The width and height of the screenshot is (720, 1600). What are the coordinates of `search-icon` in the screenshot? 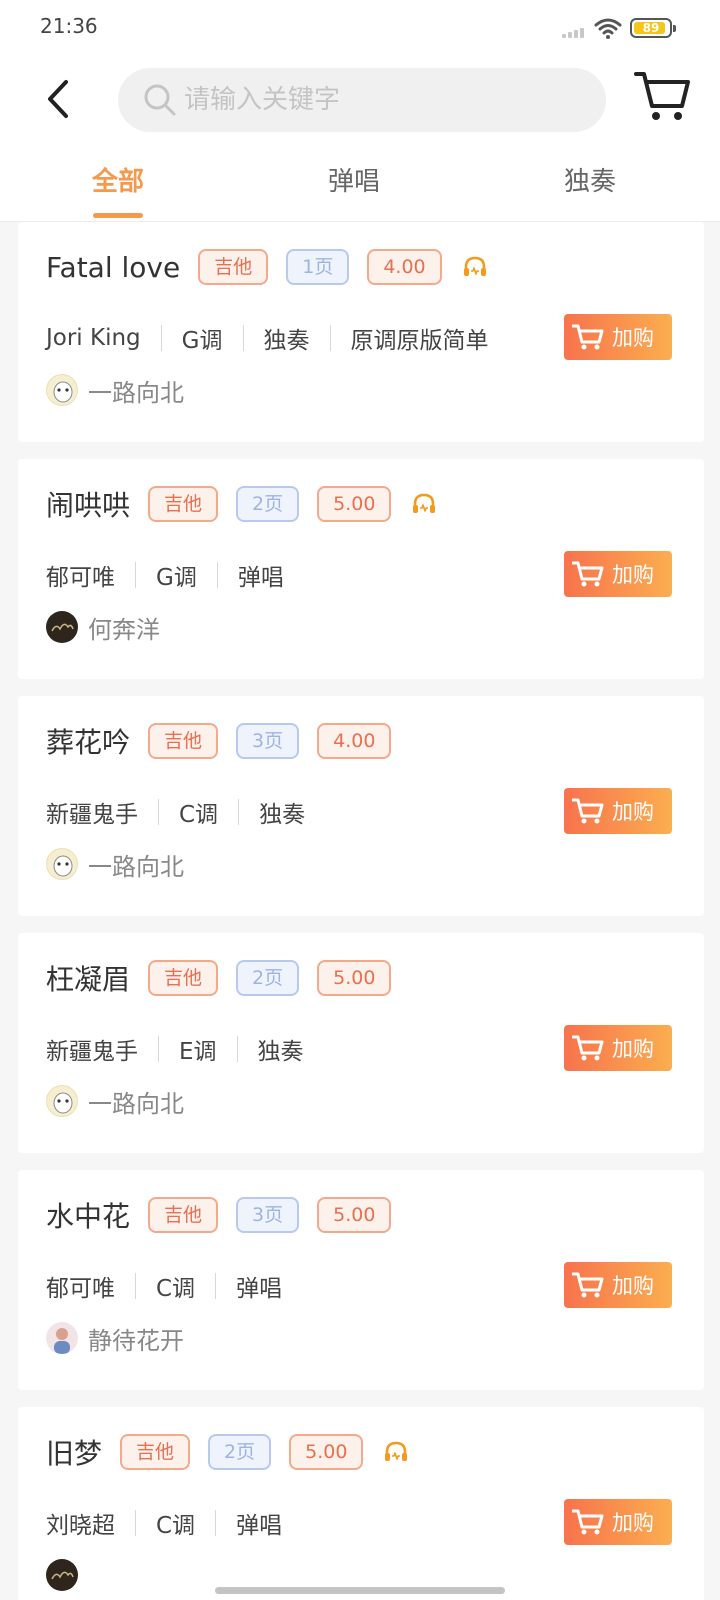 It's located at (160, 100).